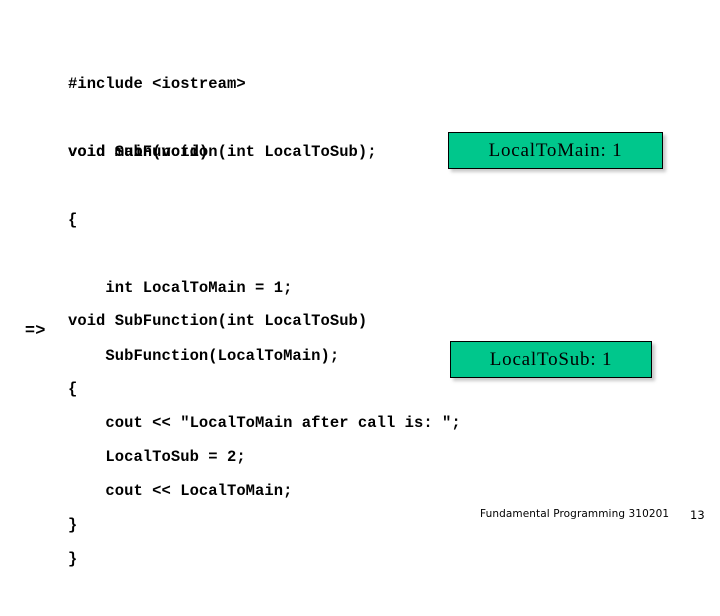  What do you see at coordinates (697, 515) in the screenshot?
I see `footer-page-number: 13` at bounding box center [697, 515].